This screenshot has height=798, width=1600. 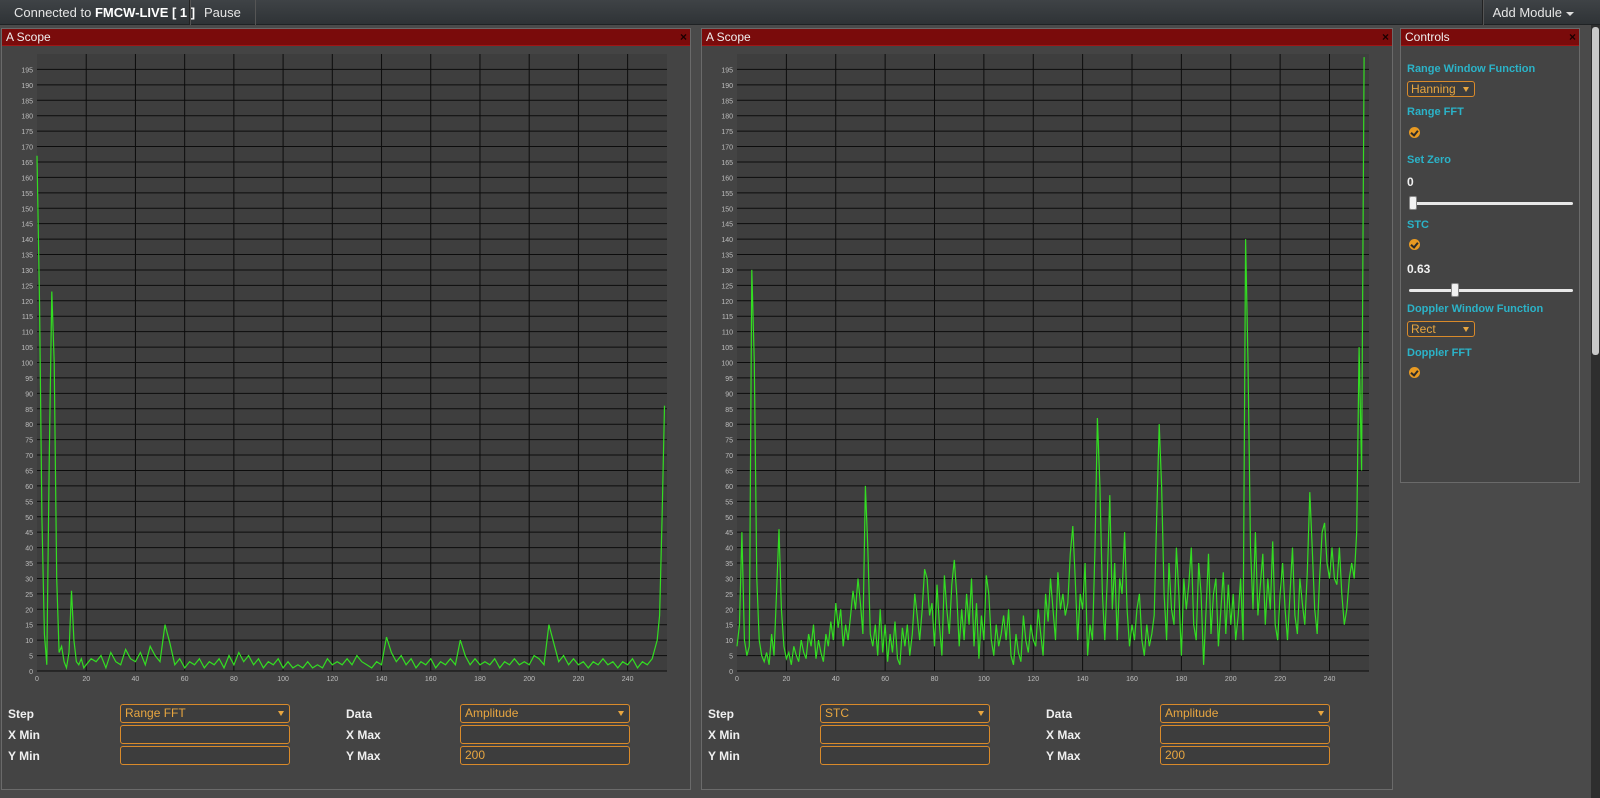 What do you see at coordinates (727, 117) in the screenshot?
I see `y-tick-label: 180` at bounding box center [727, 117].